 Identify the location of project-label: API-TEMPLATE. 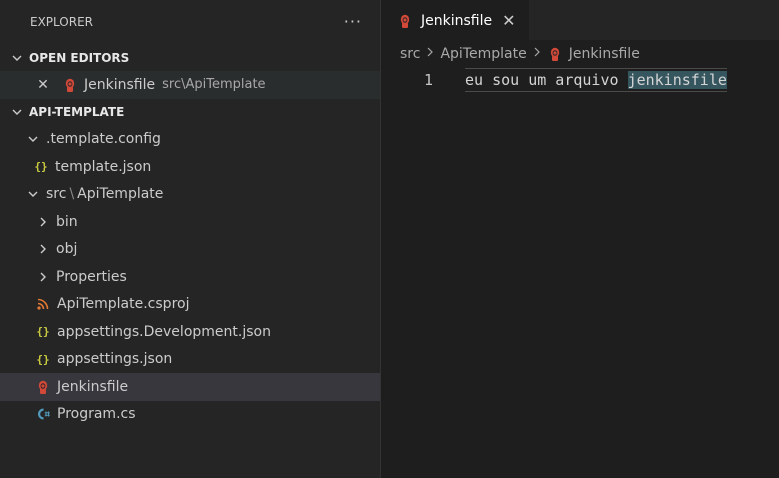
(77, 112).